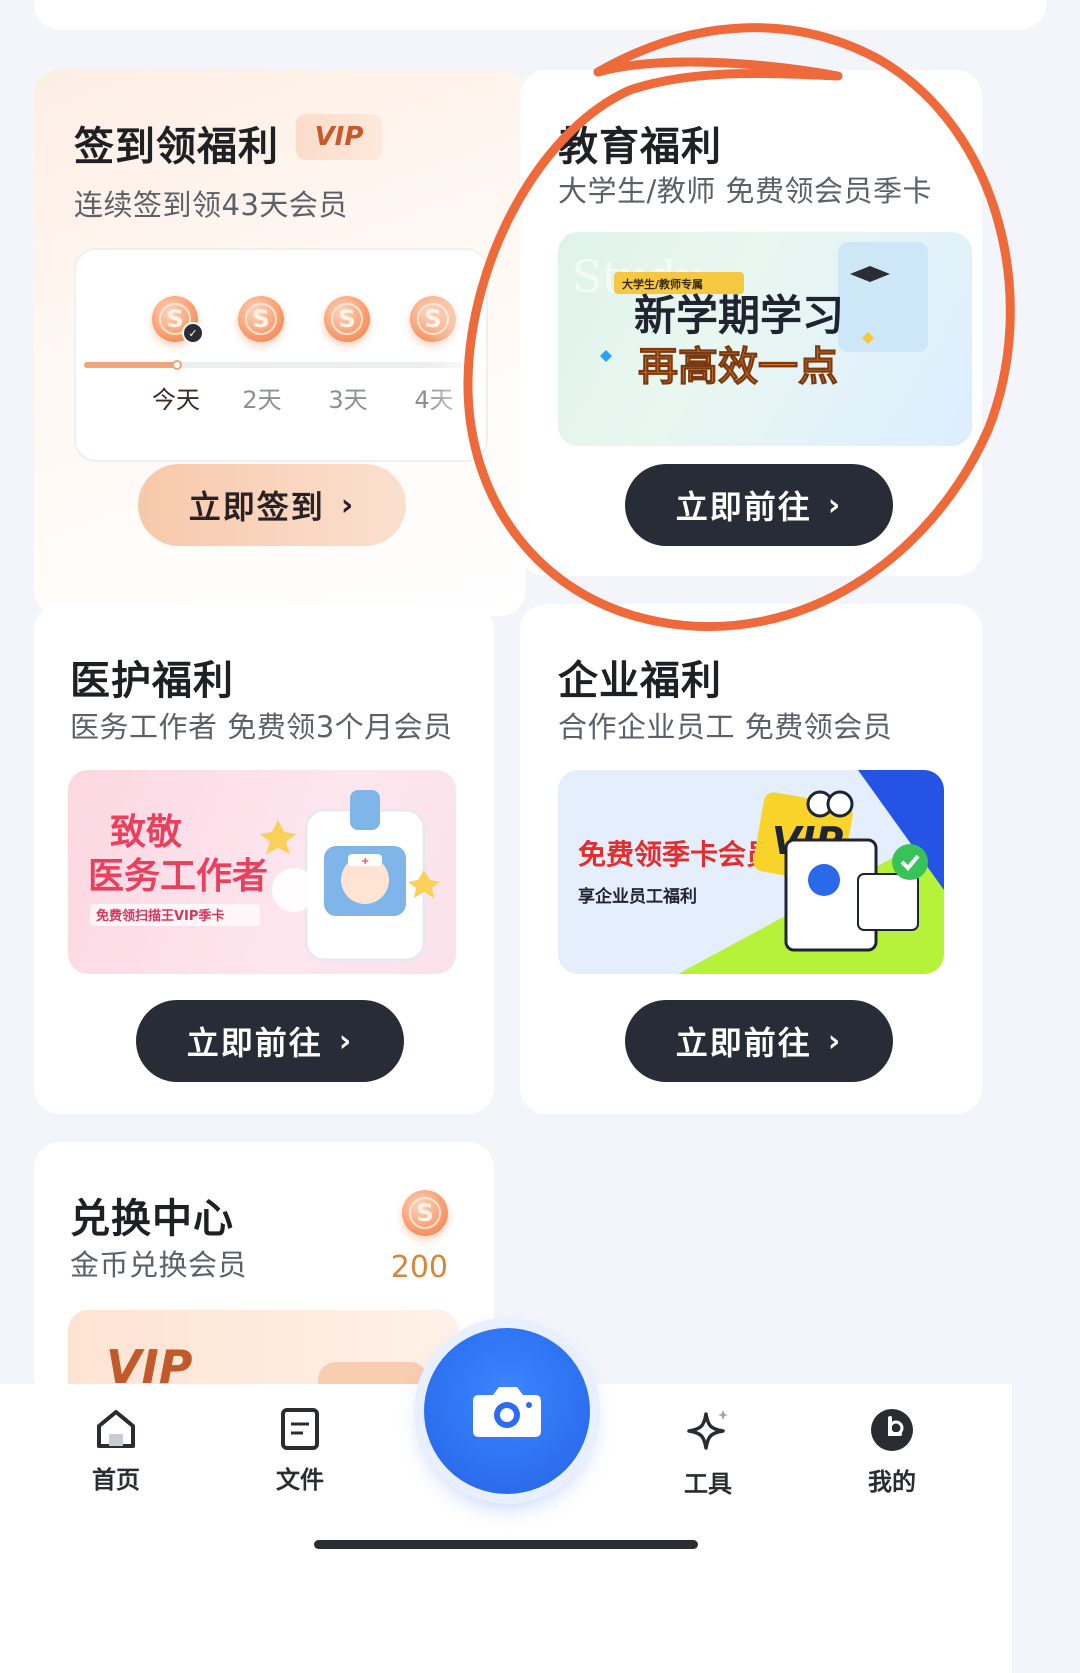  Describe the element at coordinates (272, 505) in the screenshot. I see `checkin-button: 立即签到 ›` at that location.